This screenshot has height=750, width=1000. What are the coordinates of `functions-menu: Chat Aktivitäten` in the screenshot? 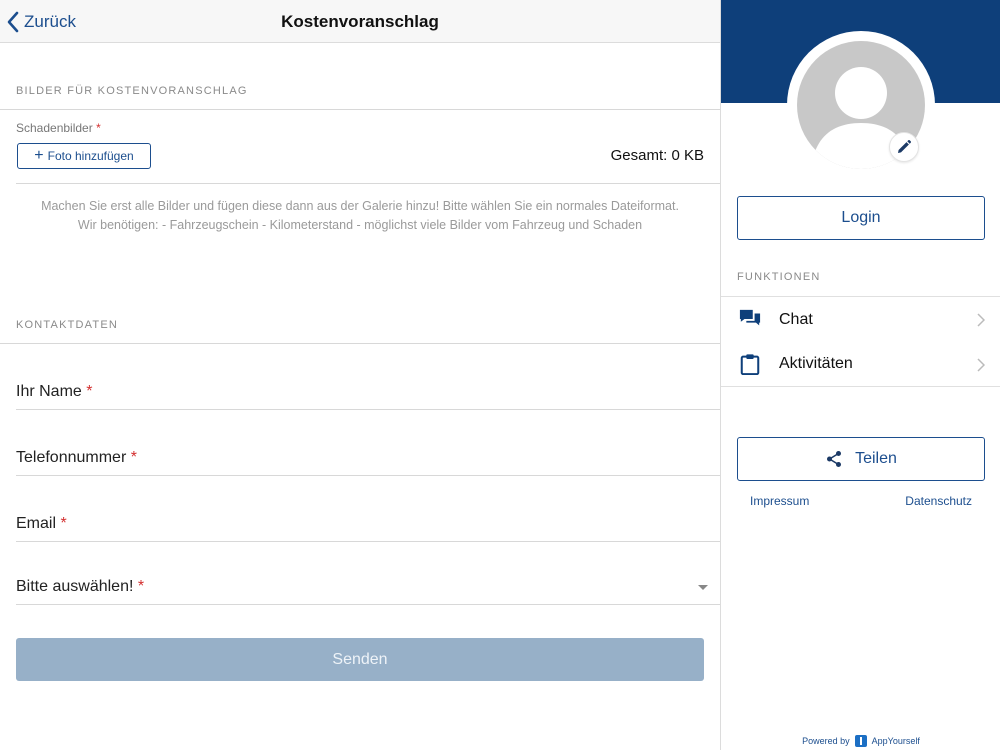 It's located at (860, 341).